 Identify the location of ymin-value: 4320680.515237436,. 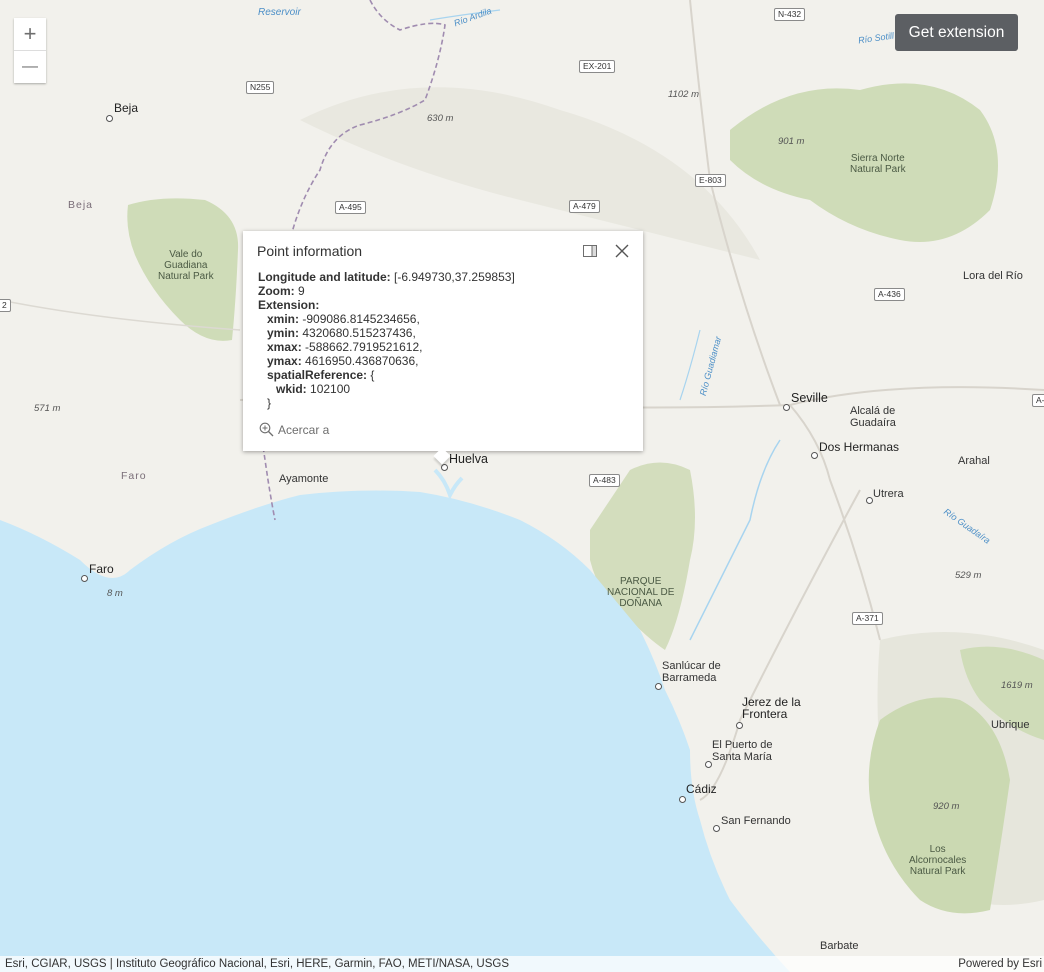
(359, 333).